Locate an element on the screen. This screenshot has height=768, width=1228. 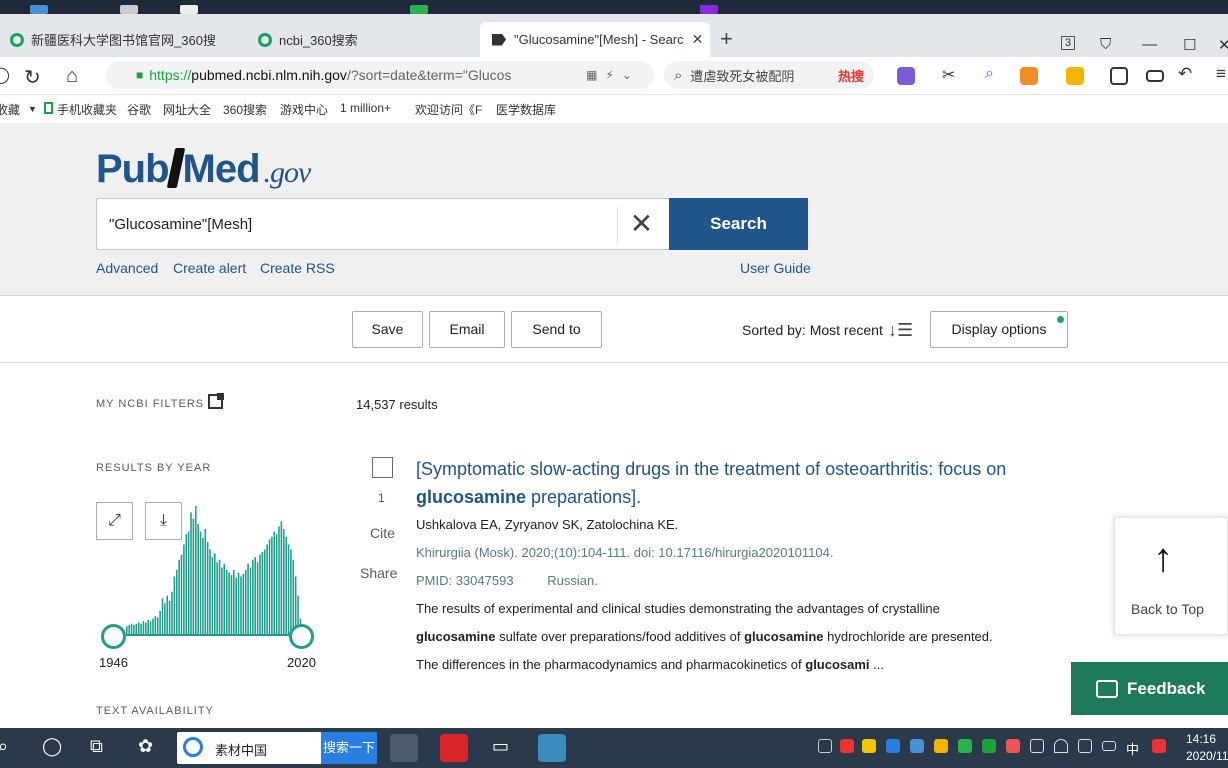
minimize-icon: — is located at coordinates (1149, 44).